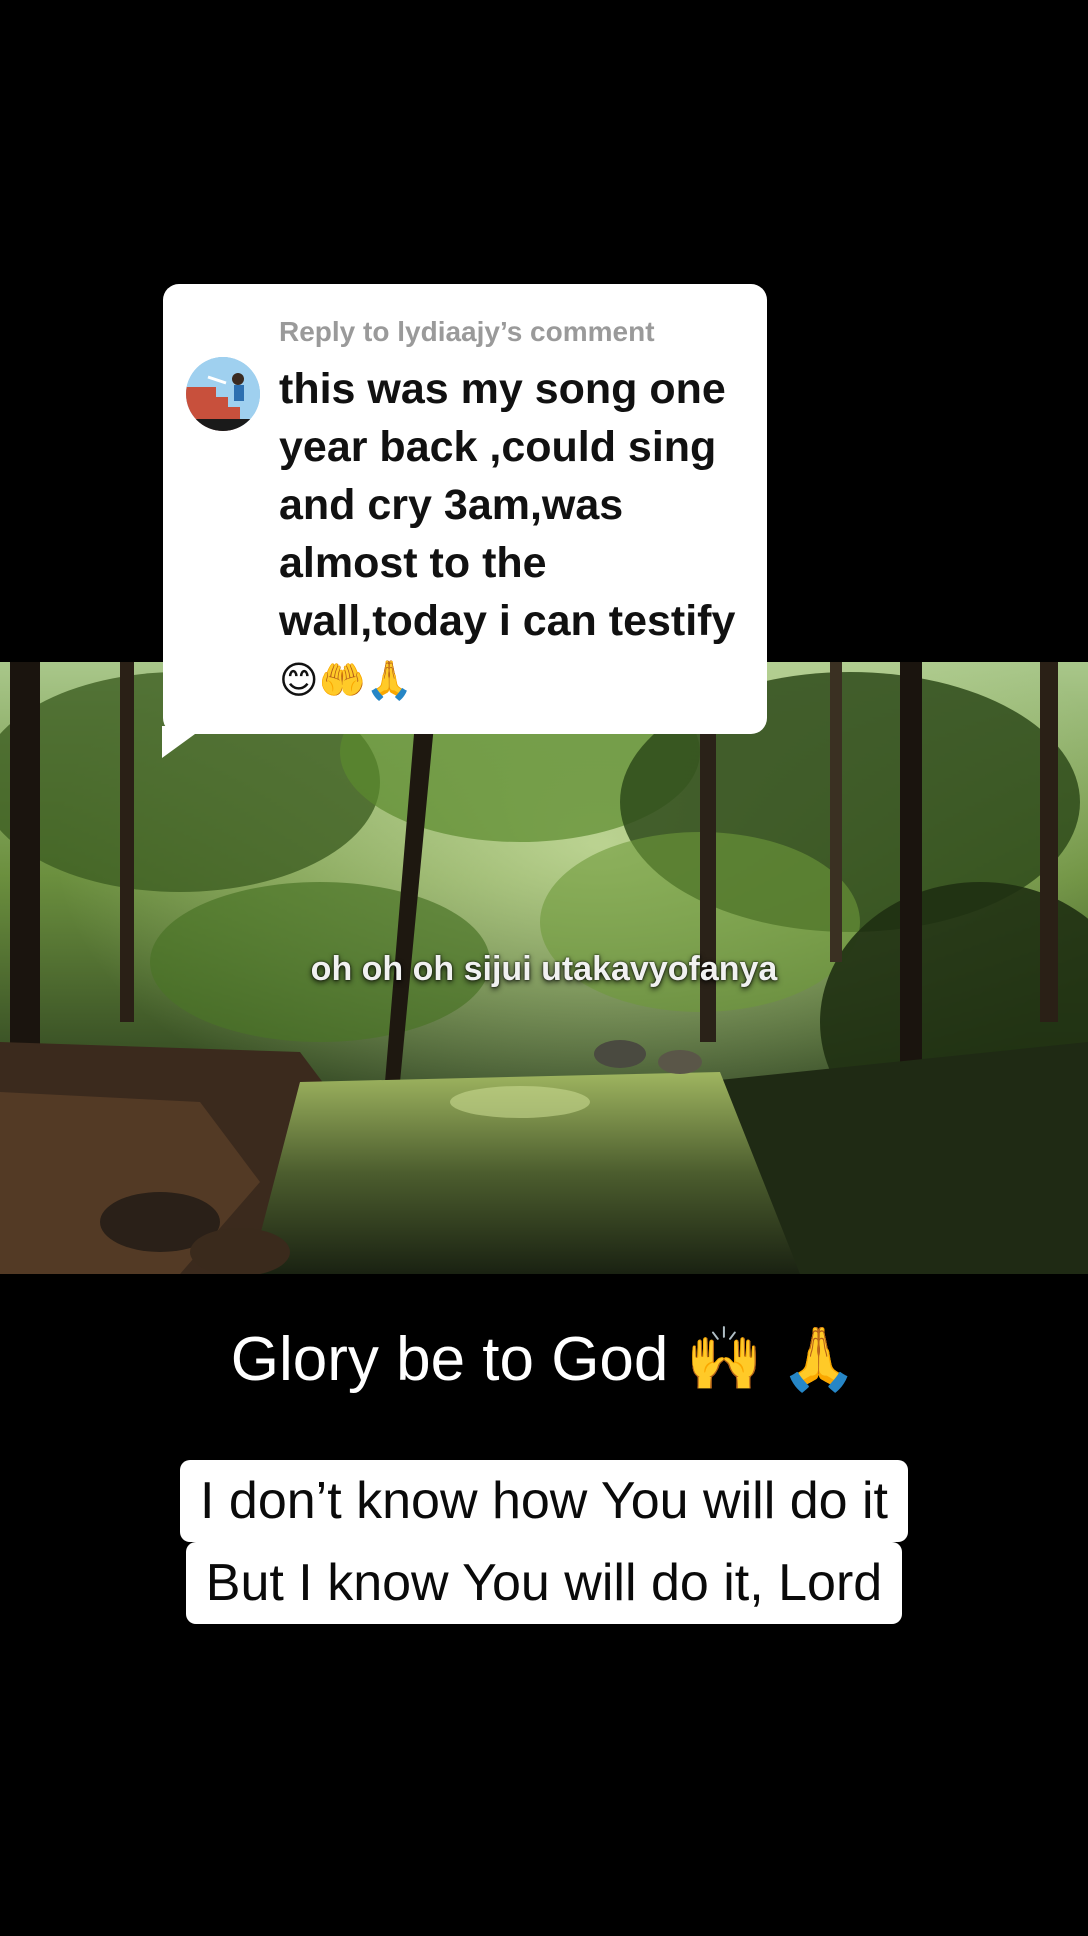 The height and width of the screenshot is (1936, 1088). I want to click on avatar-image, so click(223, 394).